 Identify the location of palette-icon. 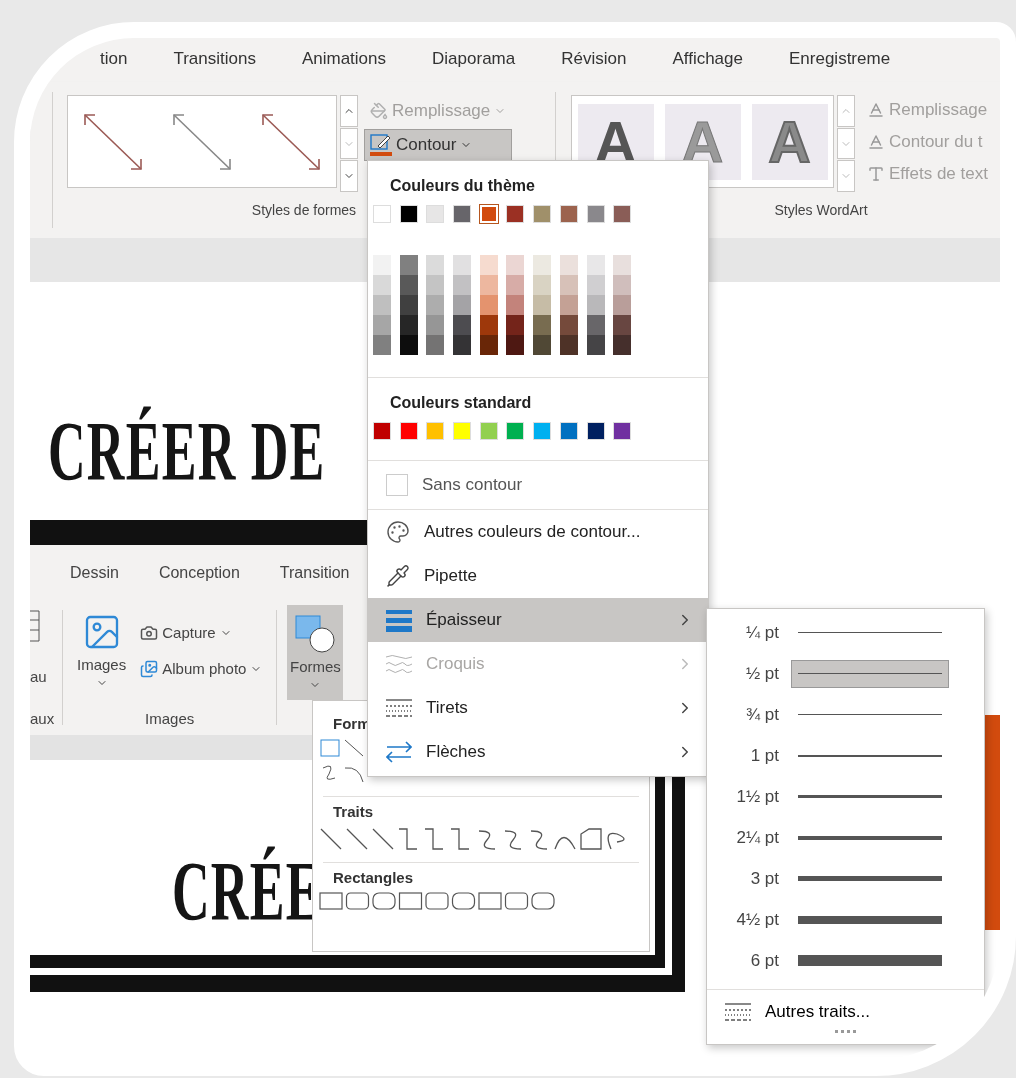
(398, 532).